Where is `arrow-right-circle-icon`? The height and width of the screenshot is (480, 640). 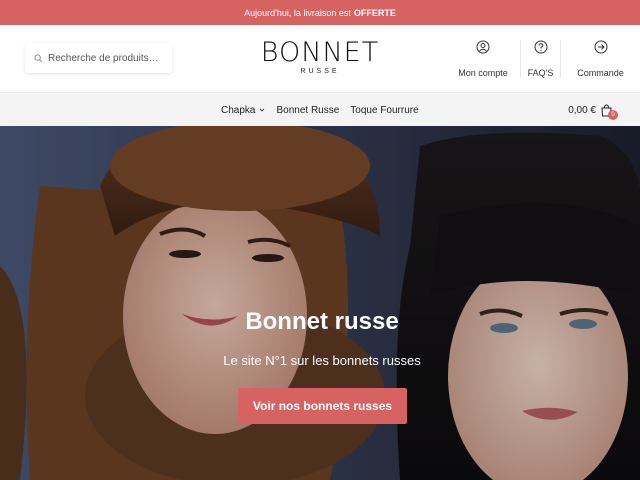 arrow-right-circle-icon is located at coordinates (600, 47).